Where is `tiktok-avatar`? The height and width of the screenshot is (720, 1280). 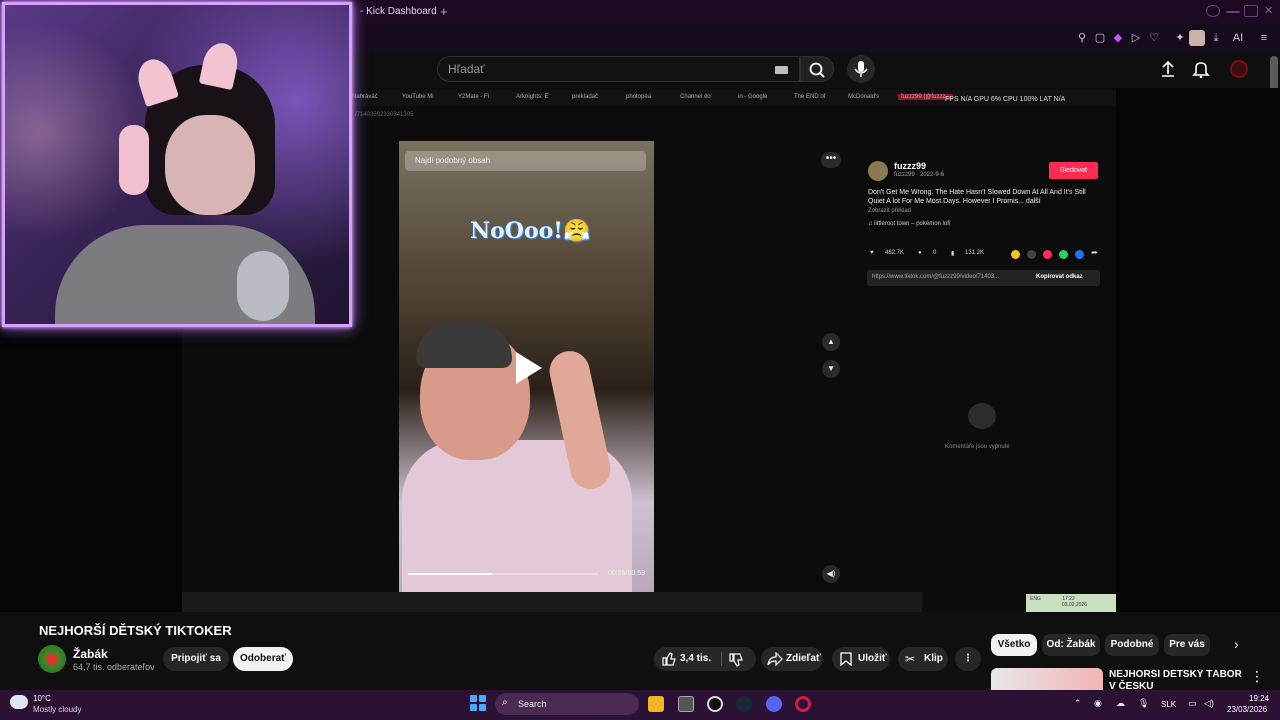 tiktok-avatar is located at coordinates (878, 171).